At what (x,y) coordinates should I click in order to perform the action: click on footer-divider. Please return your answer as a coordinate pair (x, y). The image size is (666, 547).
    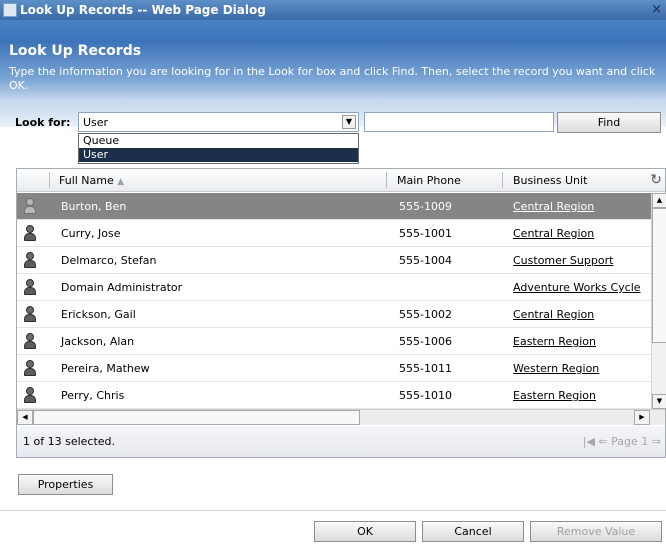
    Looking at the image, I should click on (333, 510).